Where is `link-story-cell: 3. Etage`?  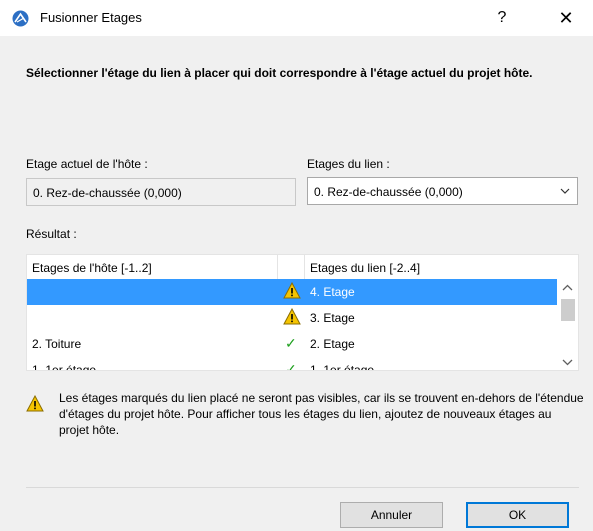 link-story-cell: 3. Etage is located at coordinates (332, 318).